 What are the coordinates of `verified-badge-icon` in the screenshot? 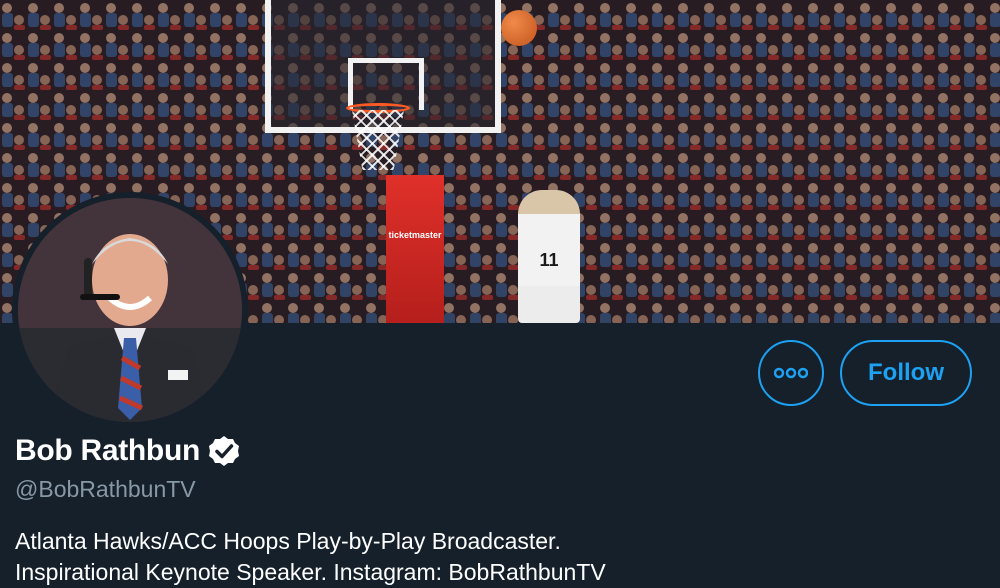 It's located at (224, 451).